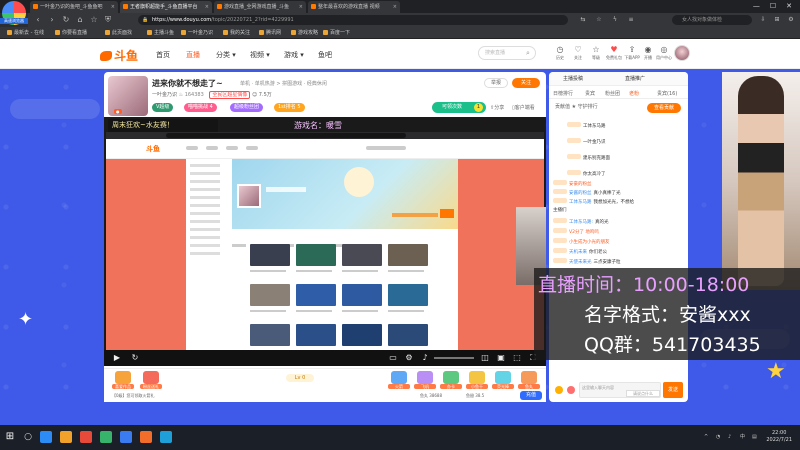 The height and width of the screenshot is (450, 800). What do you see at coordinates (25, 33) in the screenshot?
I see `bookmark-item: 最新去 - 在线` at bounding box center [25, 33].